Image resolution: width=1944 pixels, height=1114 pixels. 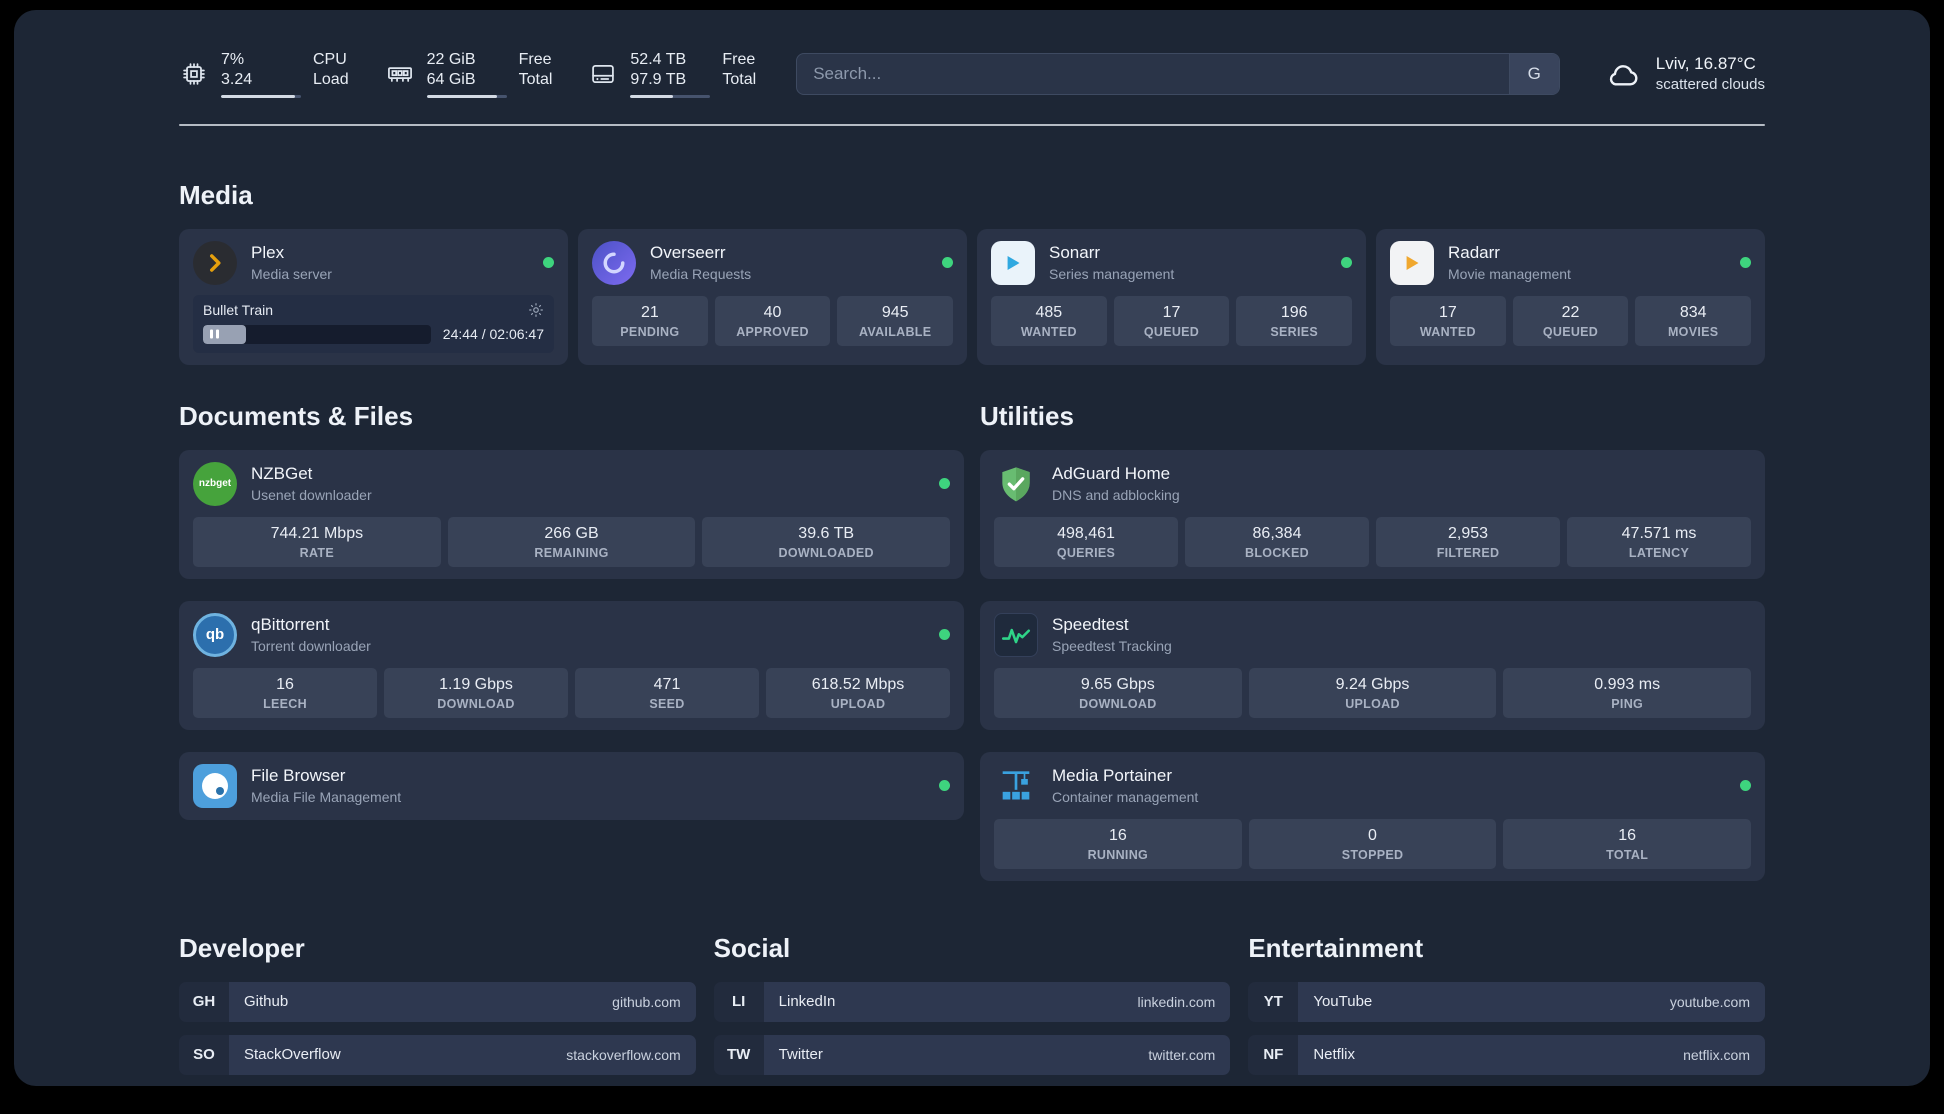 What do you see at coordinates (451, 59) in the screenshot?
I see `memory-free-value: 22 GiB` at bounding box center [451, 59].